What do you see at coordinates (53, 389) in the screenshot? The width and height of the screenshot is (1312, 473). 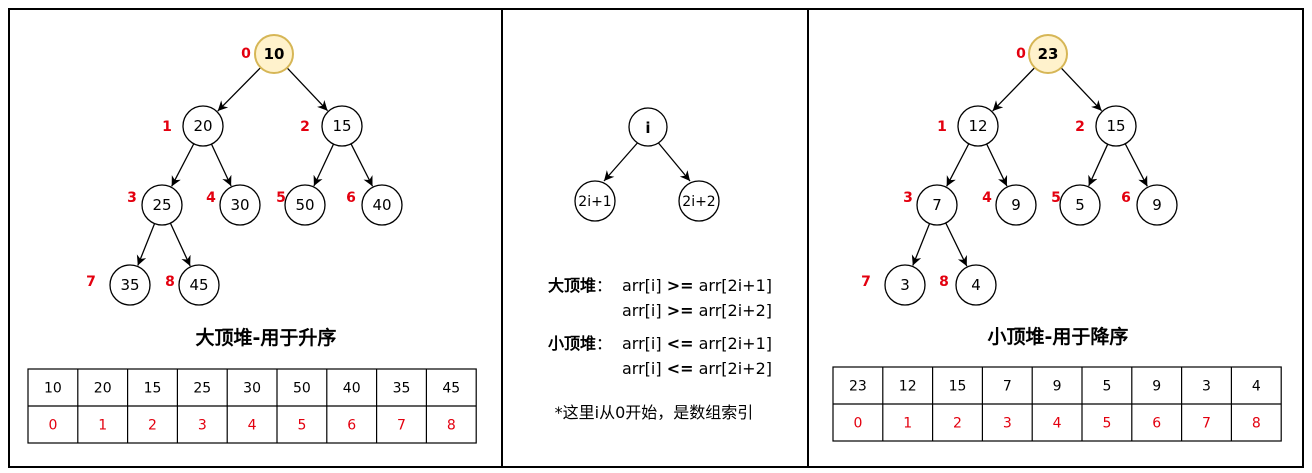 I see `array-value-cell: 10` at bounding box center [53, 389].